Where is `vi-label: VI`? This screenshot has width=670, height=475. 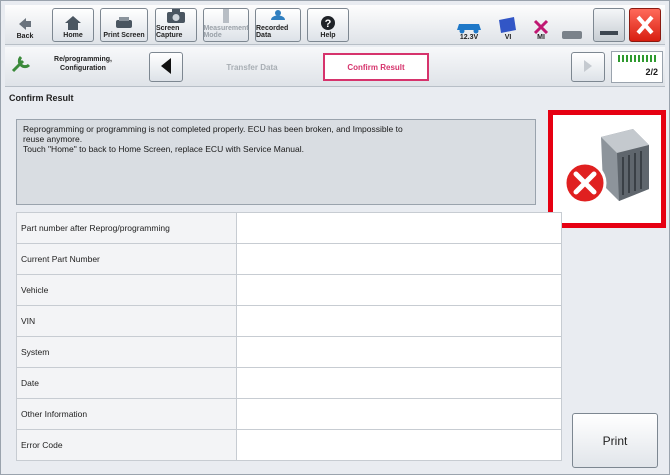 vi-label: VI is located at coordinates (508, 37).